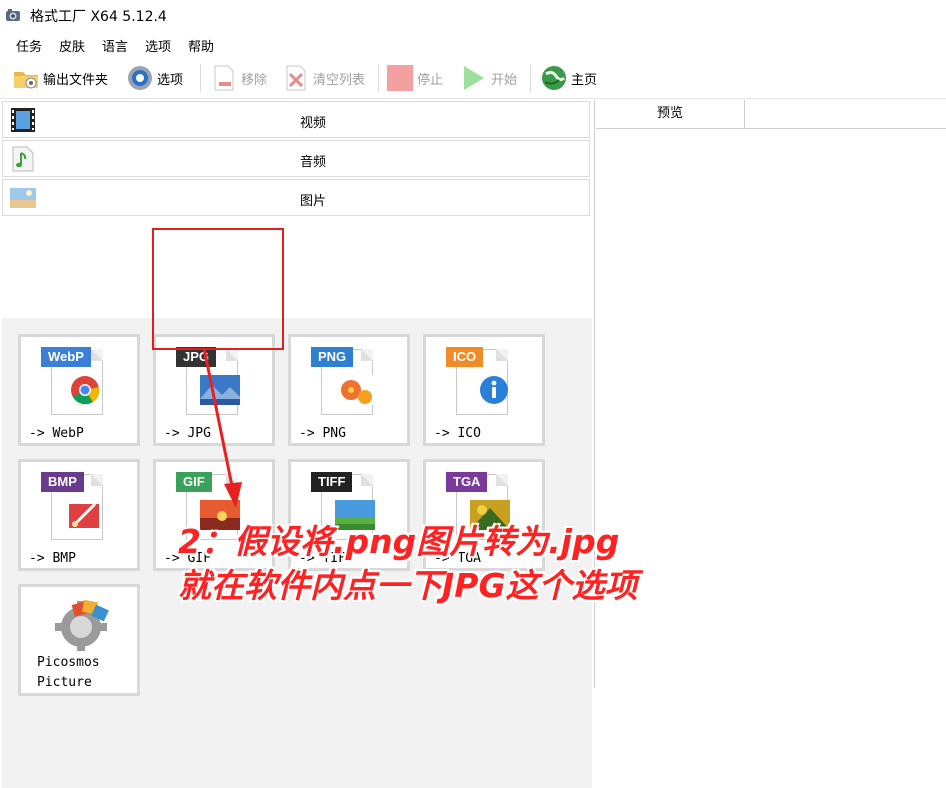  Describe the element at coordinates (473, 44) in the screenshot. I see `menu-bar: 任务 皮肤 语言 选项 帮助` at that location.